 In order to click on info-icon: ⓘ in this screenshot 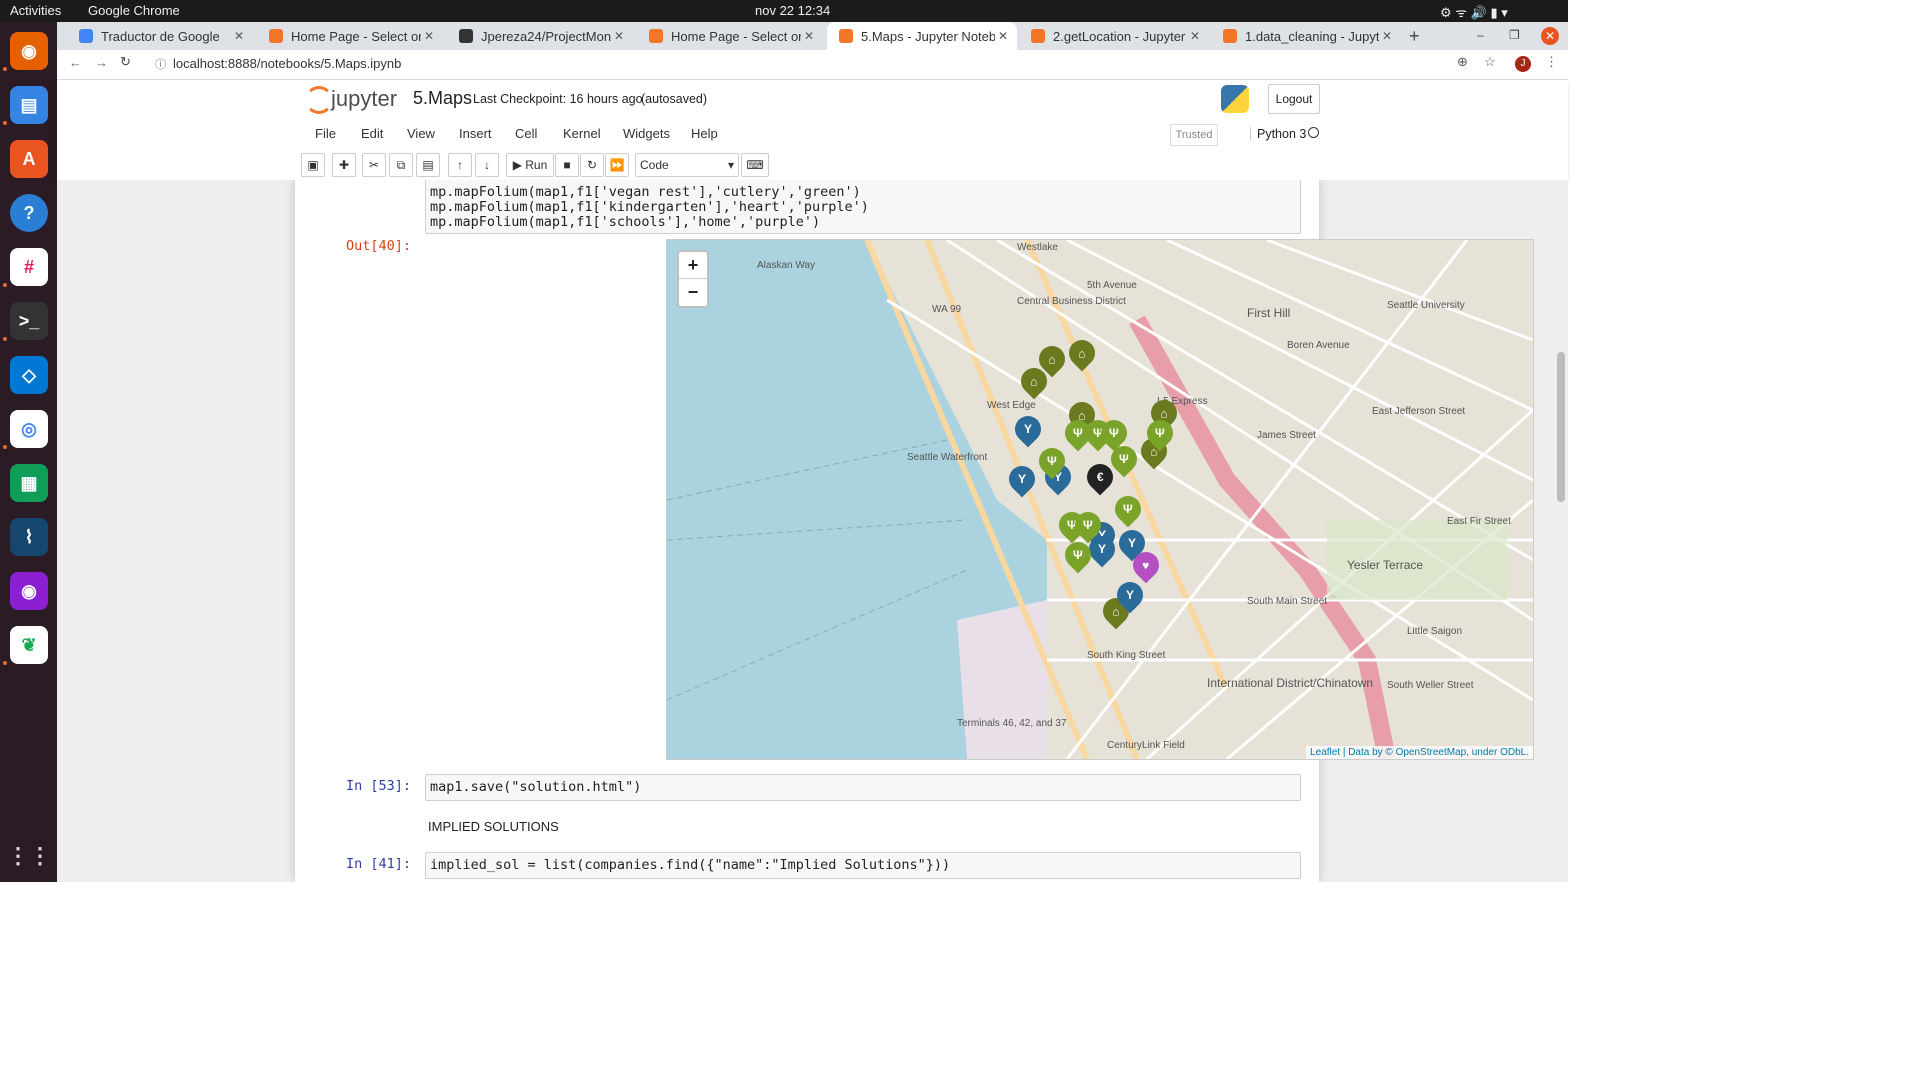, I will do `click(160, 64)`.